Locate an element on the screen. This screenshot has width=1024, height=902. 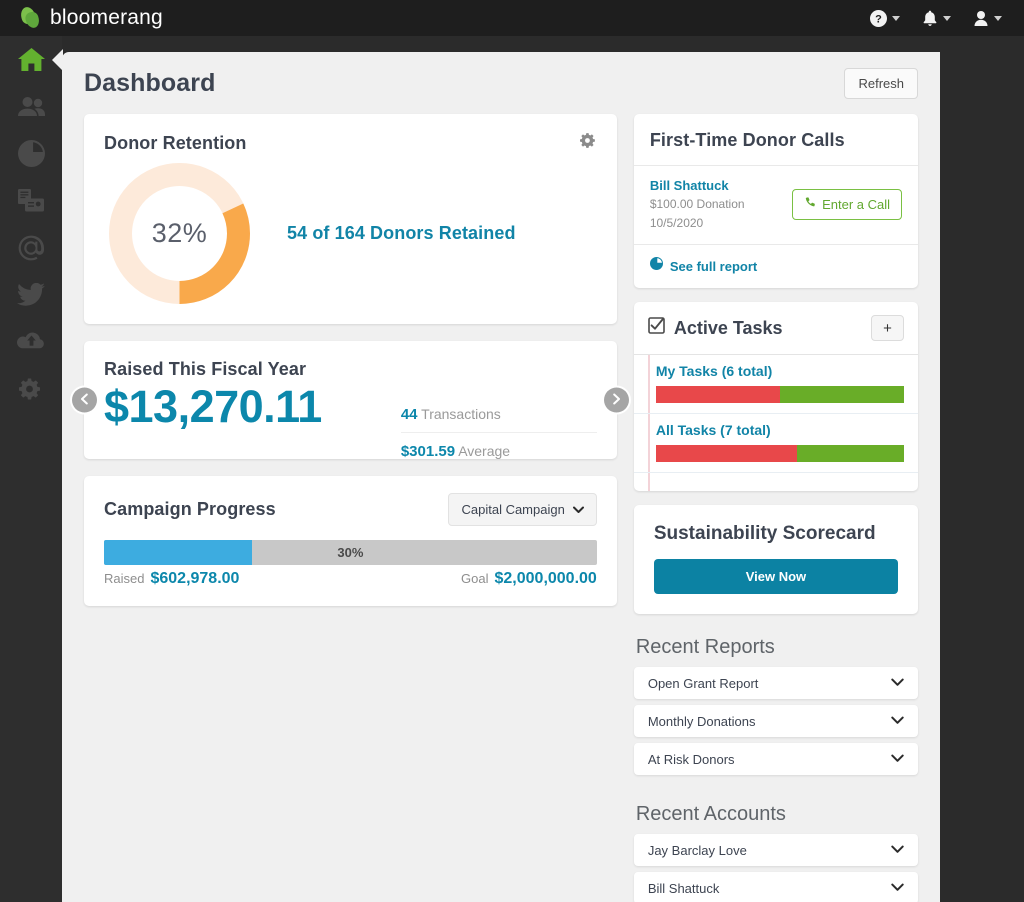
user-icon is located at coordinates (981, 18).